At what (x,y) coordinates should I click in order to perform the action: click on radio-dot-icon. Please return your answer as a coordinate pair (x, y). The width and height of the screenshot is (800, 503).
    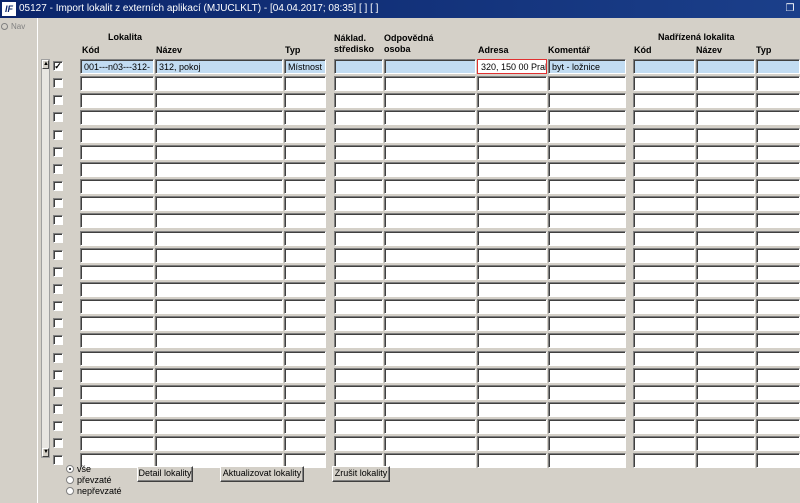
    Looking at the image, I should click on (70, 480).